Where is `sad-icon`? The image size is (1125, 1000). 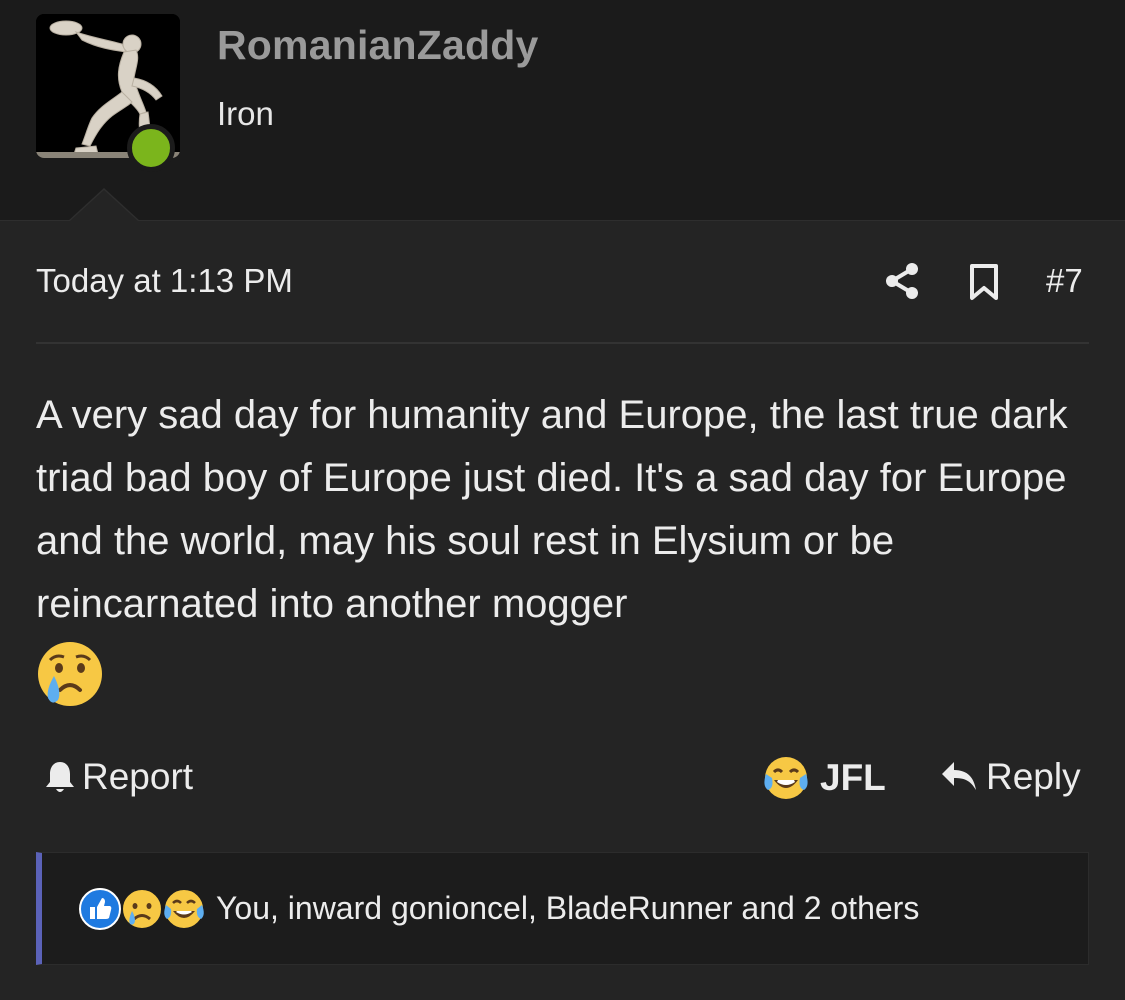 sad-icon is located at coordinates (142, 909).